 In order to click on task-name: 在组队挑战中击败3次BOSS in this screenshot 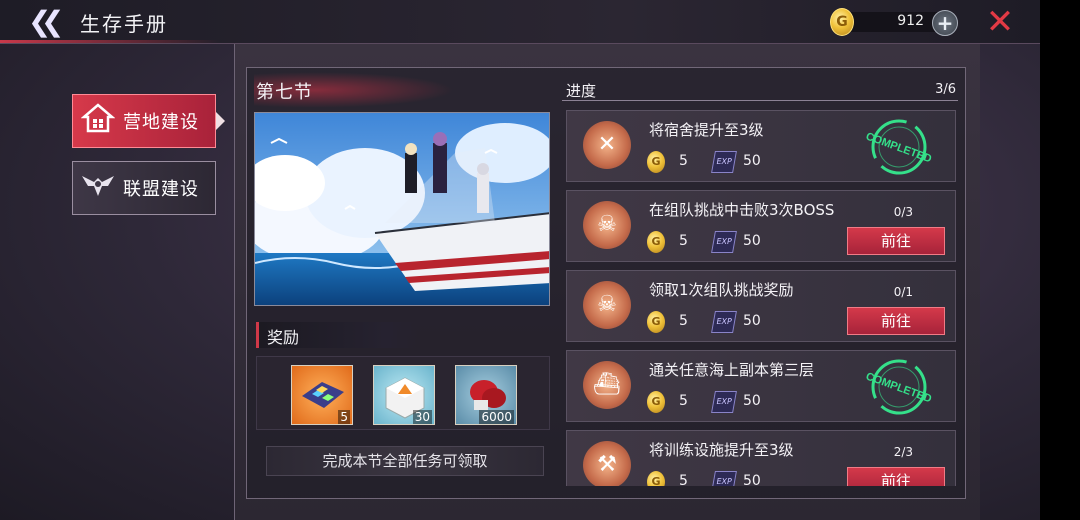, I will do `click(742, 210)`.